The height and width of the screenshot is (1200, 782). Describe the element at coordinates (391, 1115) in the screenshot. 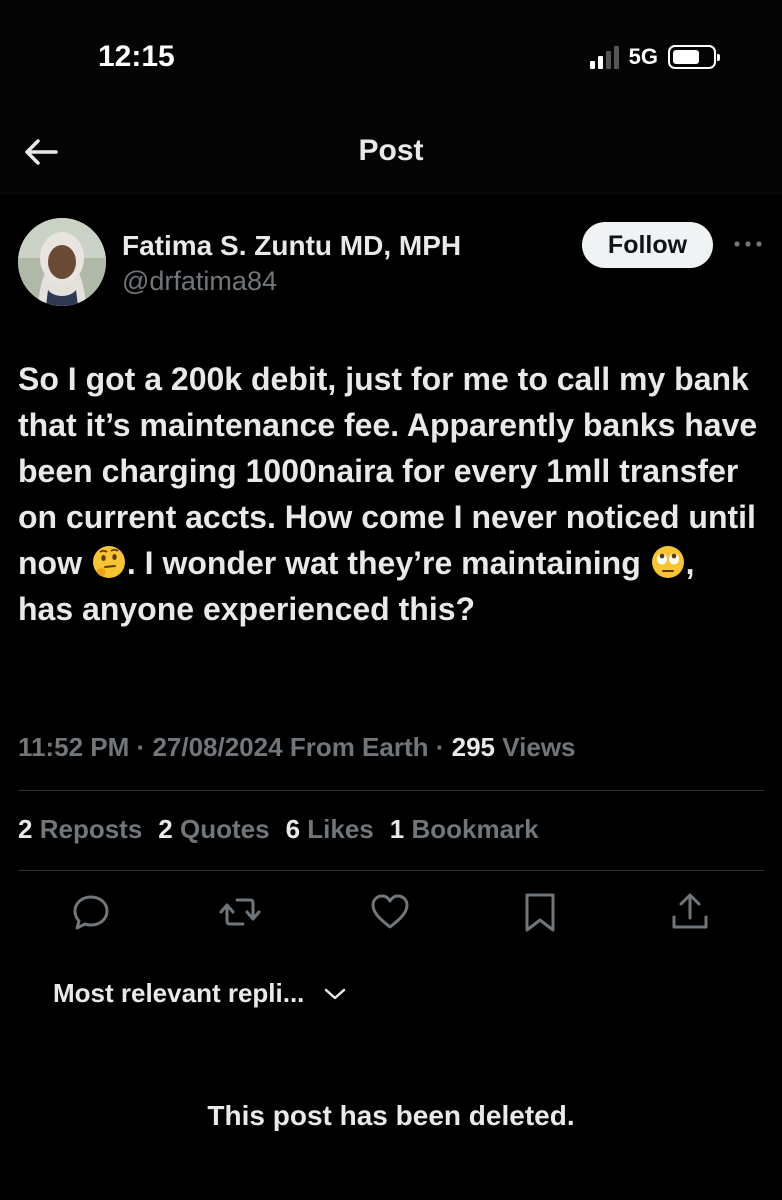

I see `deleted-post-notice: This post has been deleted.` at that location.